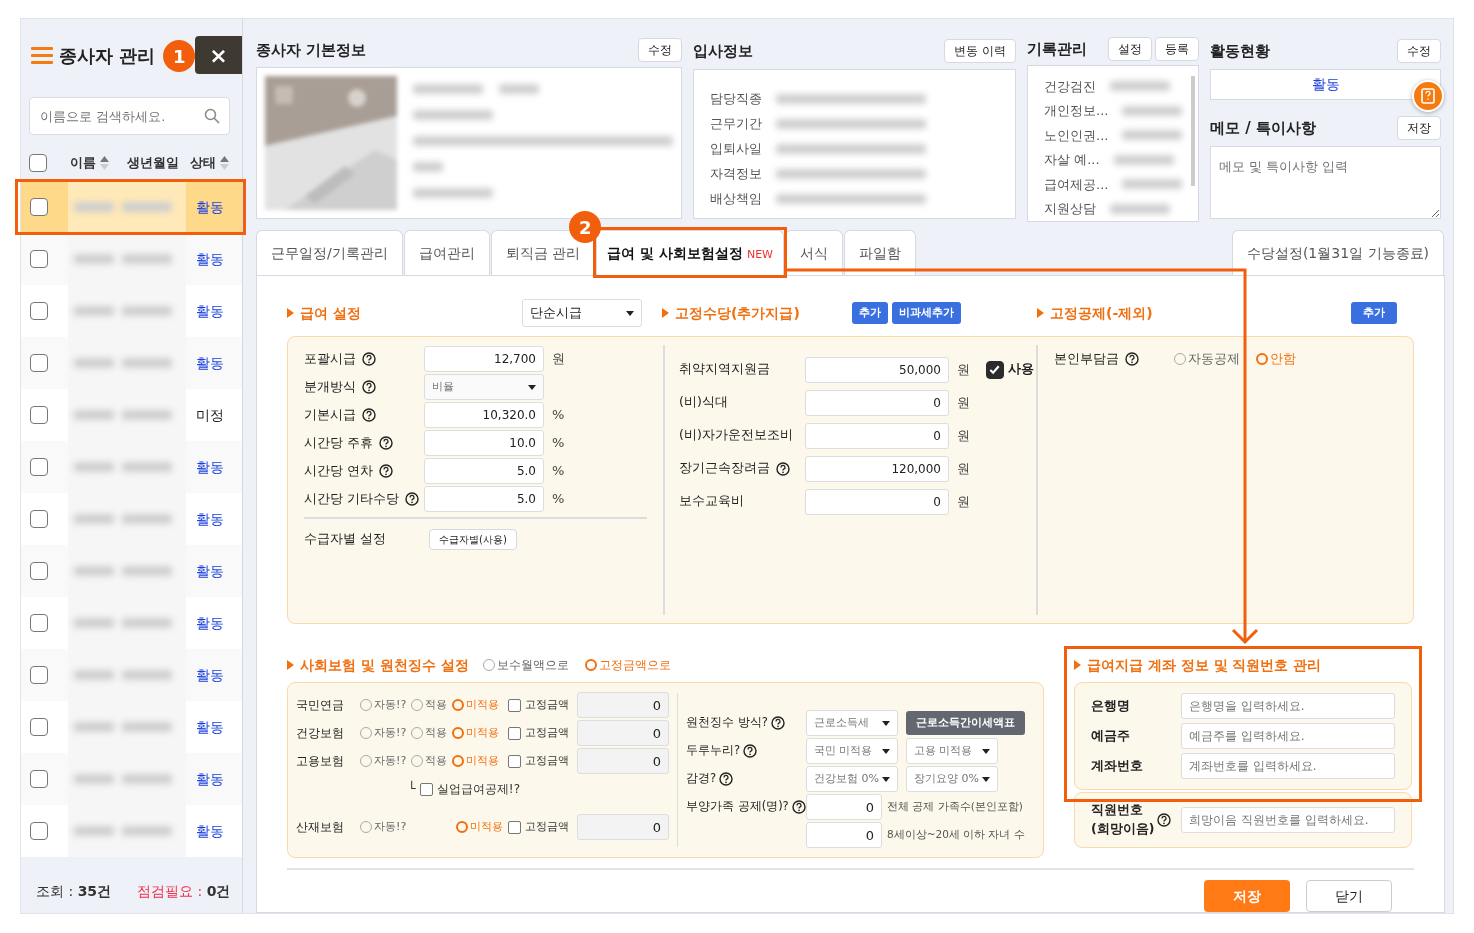  What do you see at coordinates (965, 723) in the screenshot?
I see `table-button: 근로소득간이세액표` at bounding box center [965, 723].